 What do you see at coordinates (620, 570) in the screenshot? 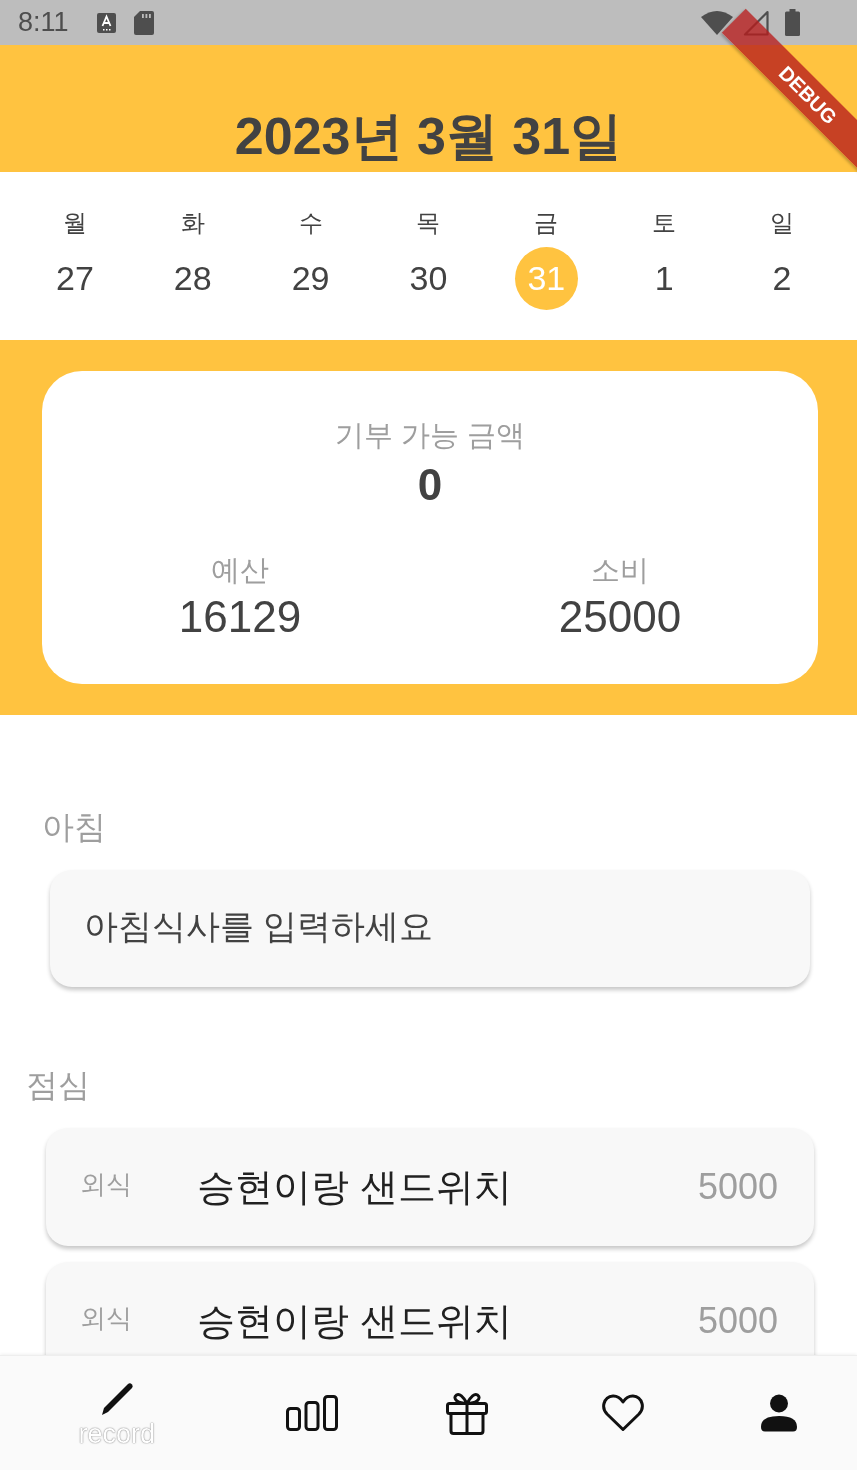
I see `stat-label: 소비` at bounding box center [620, 570].